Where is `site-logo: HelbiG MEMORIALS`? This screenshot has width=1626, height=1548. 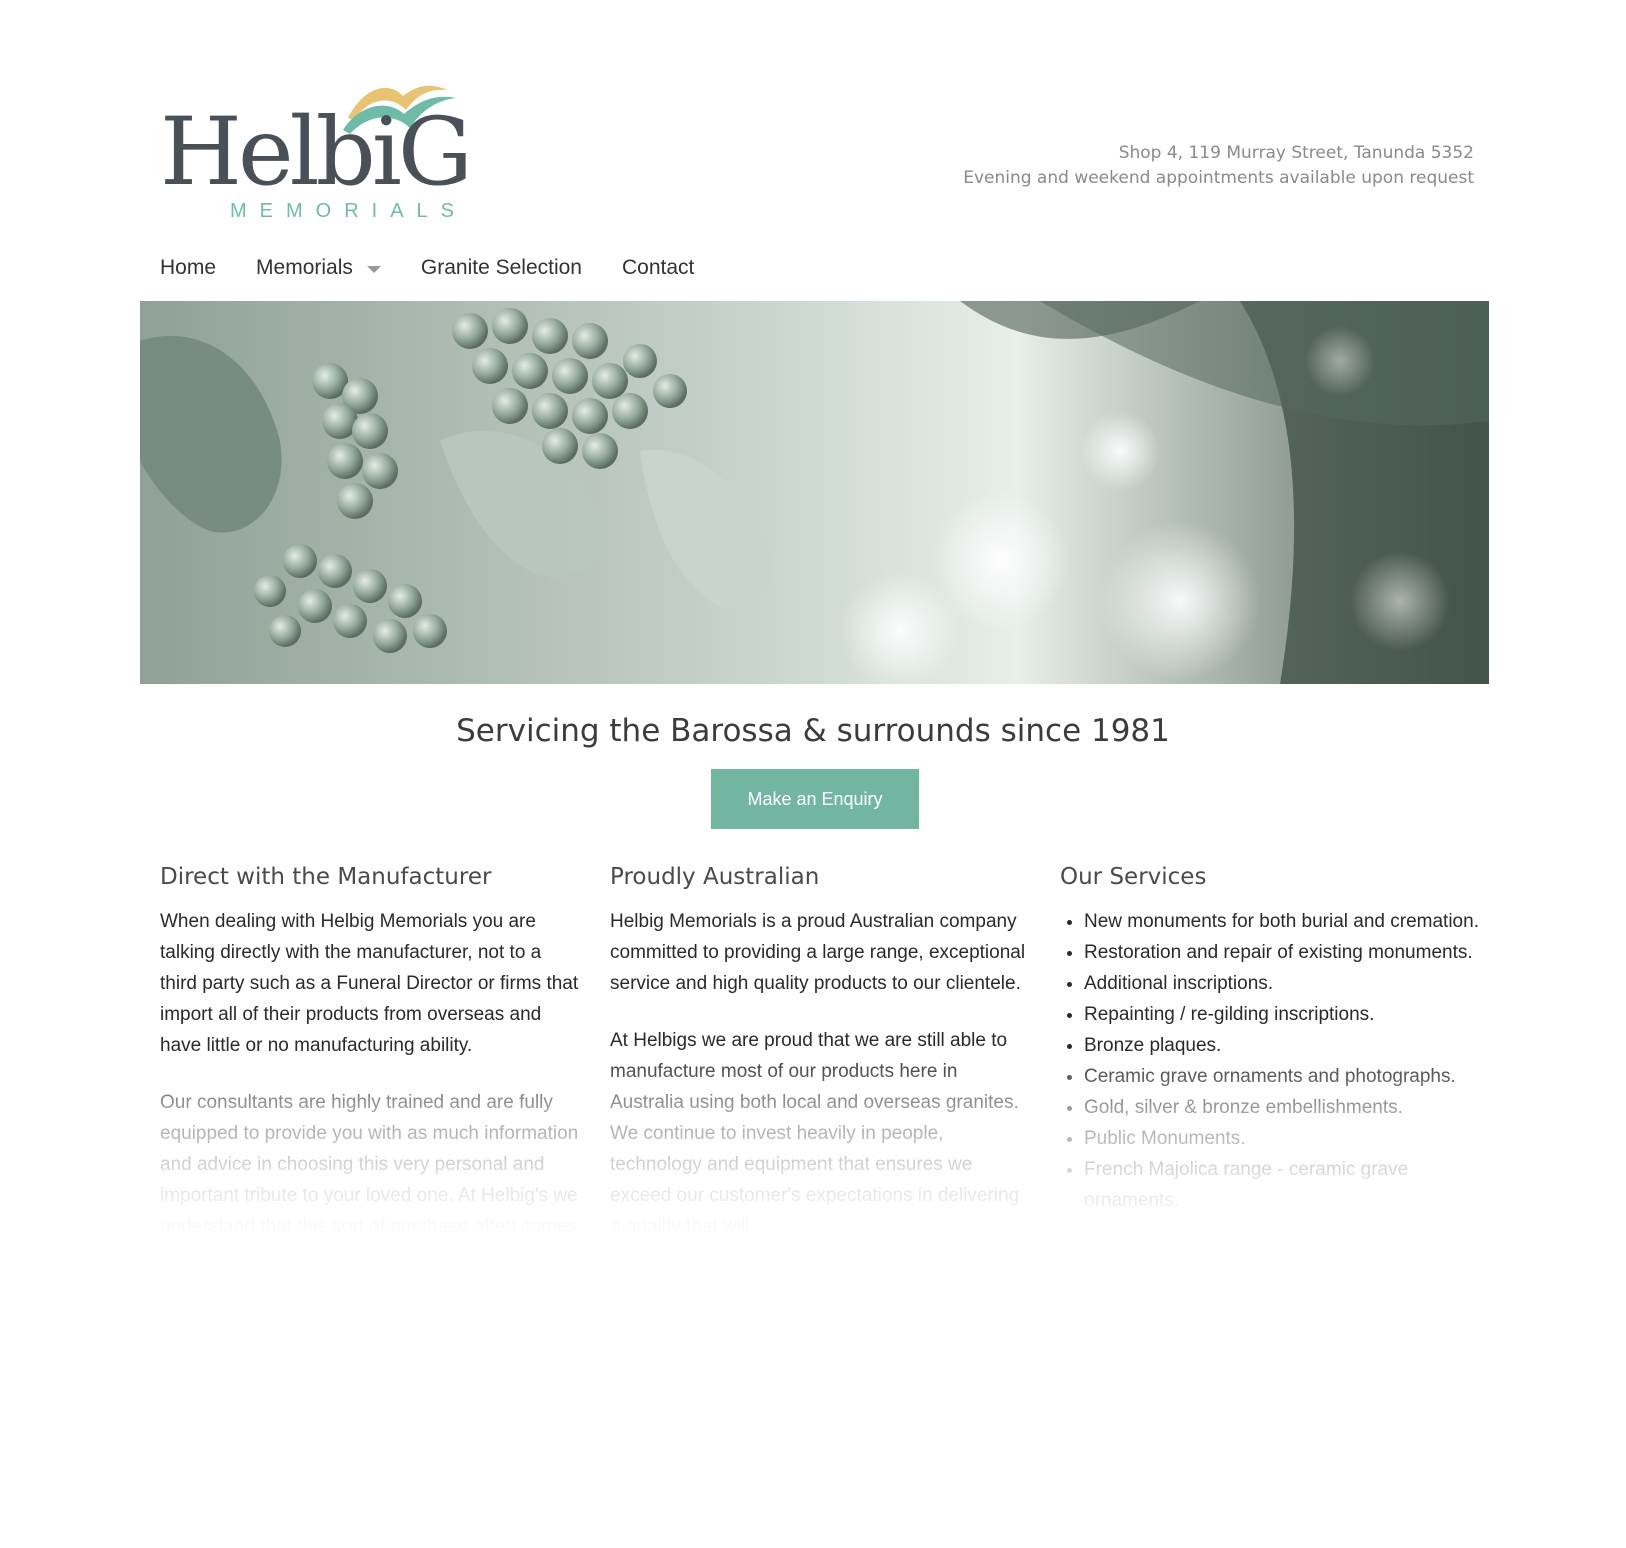 site-logo: HelbiG MEMORIALS is located at coordinates (315, 150).